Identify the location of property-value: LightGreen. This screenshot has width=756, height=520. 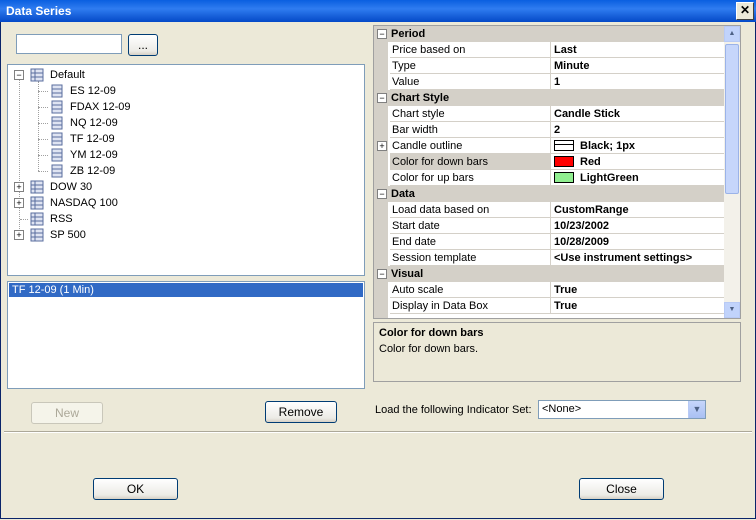
(639, 178).